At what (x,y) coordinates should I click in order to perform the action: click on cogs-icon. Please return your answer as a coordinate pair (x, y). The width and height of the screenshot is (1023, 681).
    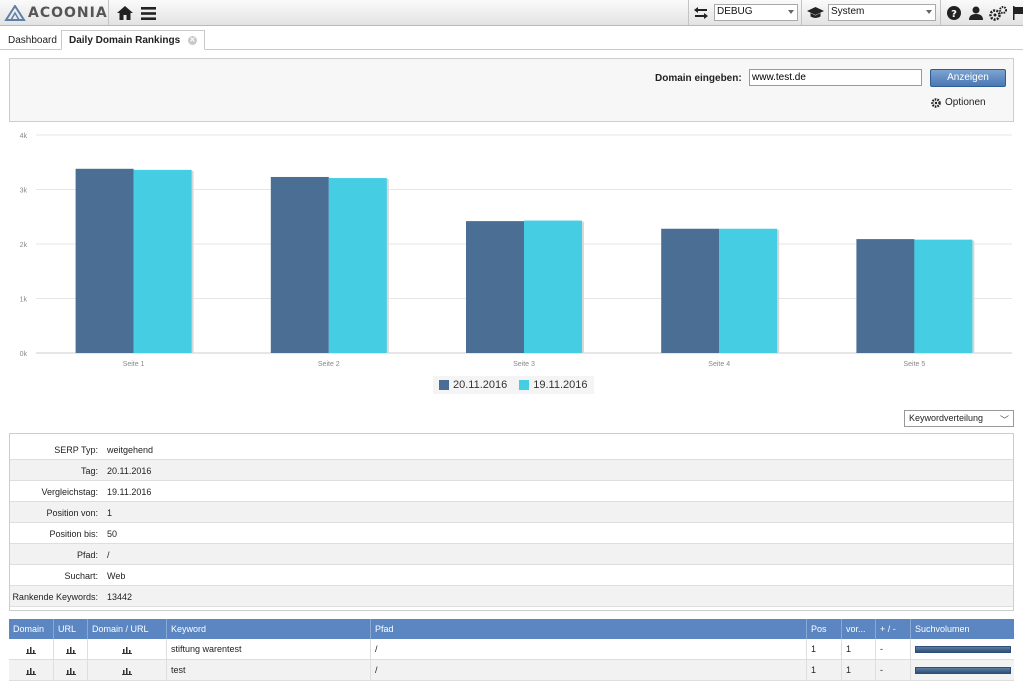
    Looking at the image, I should click on (998, 13).